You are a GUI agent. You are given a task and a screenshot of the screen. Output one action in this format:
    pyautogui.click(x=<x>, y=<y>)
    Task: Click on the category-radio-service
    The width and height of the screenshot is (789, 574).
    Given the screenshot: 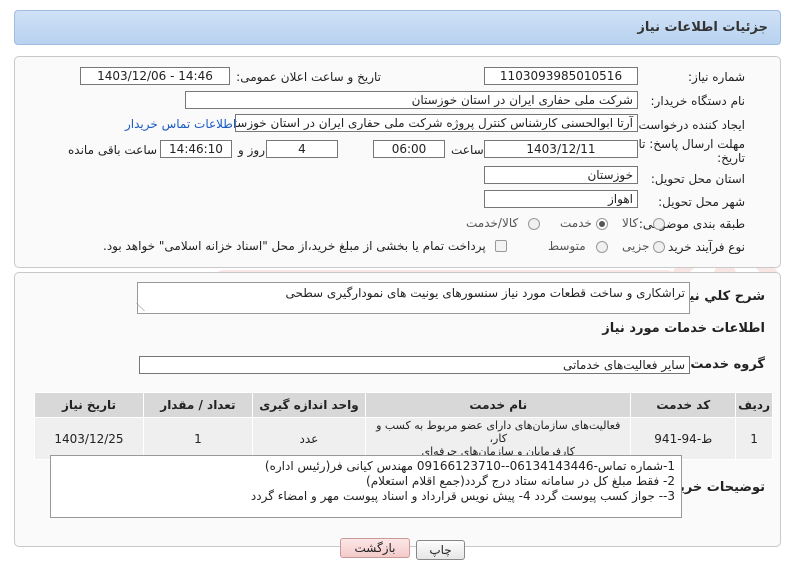 What is the action you would take?
    pyautogui.click(x=602, y=224)
    